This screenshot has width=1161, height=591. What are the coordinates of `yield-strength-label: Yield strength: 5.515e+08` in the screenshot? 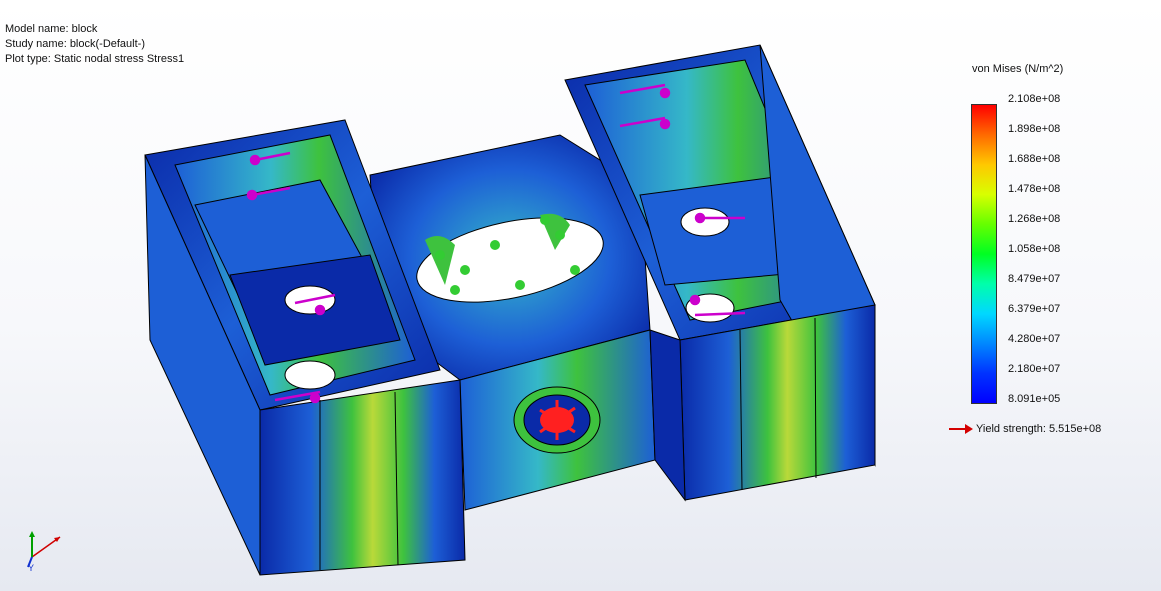 It's located at (1039, 429).